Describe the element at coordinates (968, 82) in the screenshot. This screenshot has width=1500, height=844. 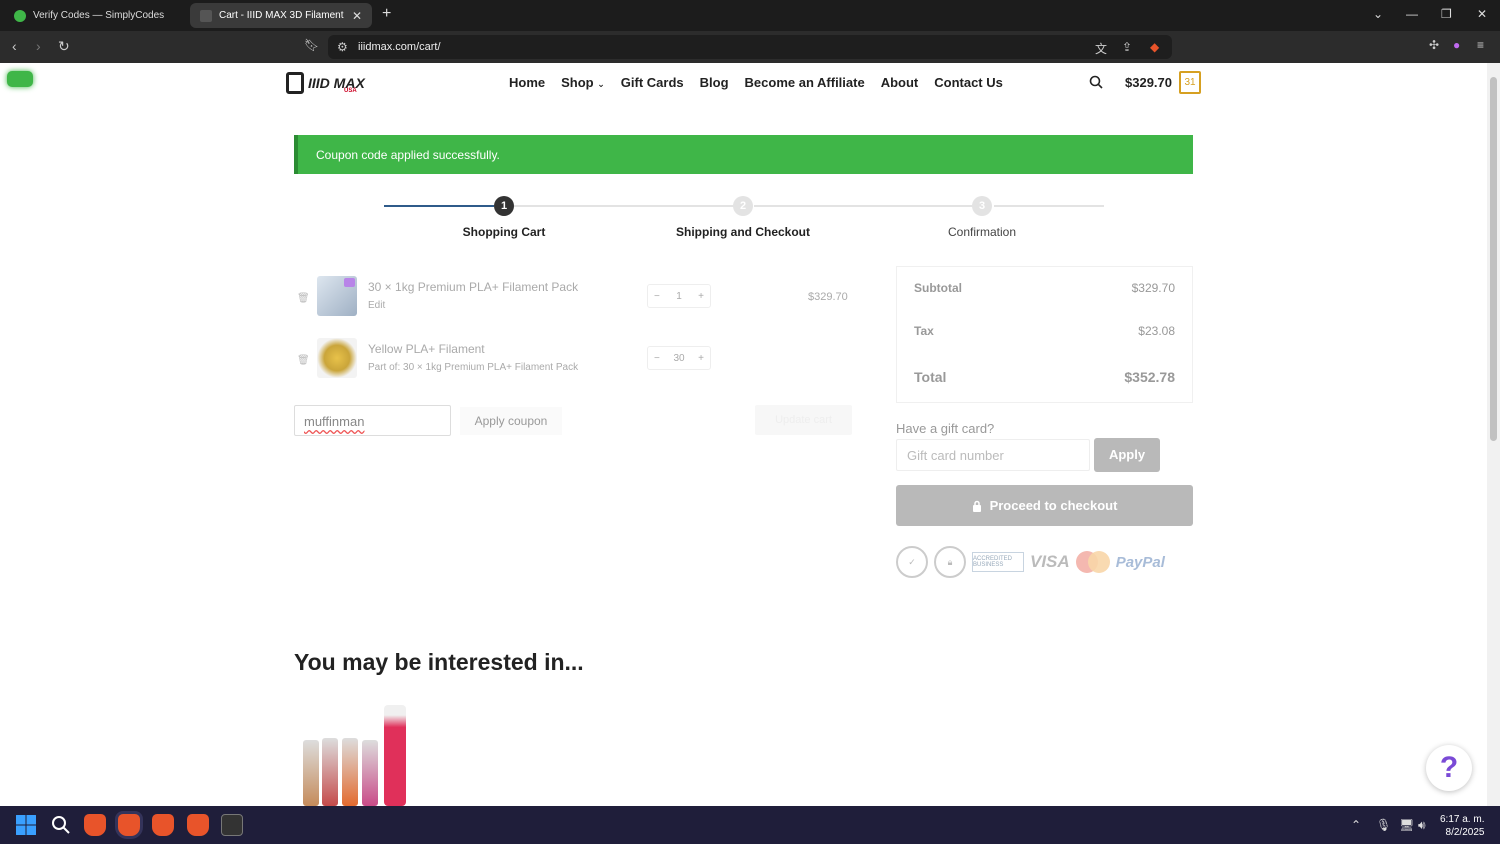
I see `nav-contact: Contact Us` at that location.